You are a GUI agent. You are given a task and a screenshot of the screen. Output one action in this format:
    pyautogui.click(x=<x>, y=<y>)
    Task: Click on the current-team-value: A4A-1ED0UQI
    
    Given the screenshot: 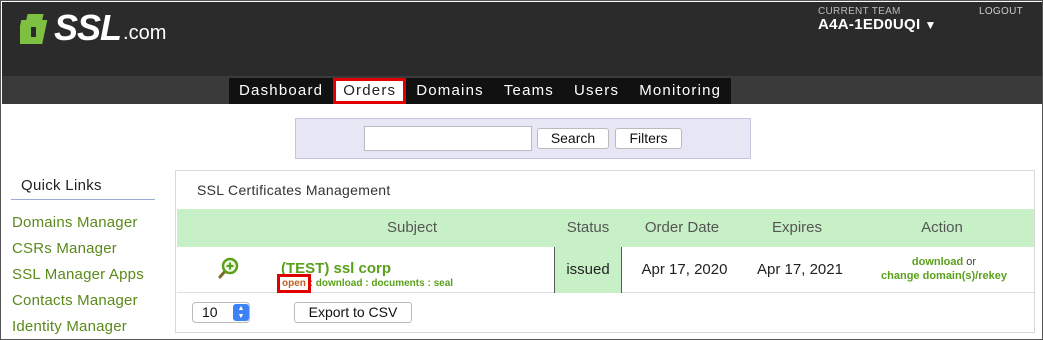 What is the action you would take?
    pyautogui.click(x=869, y=24)
    